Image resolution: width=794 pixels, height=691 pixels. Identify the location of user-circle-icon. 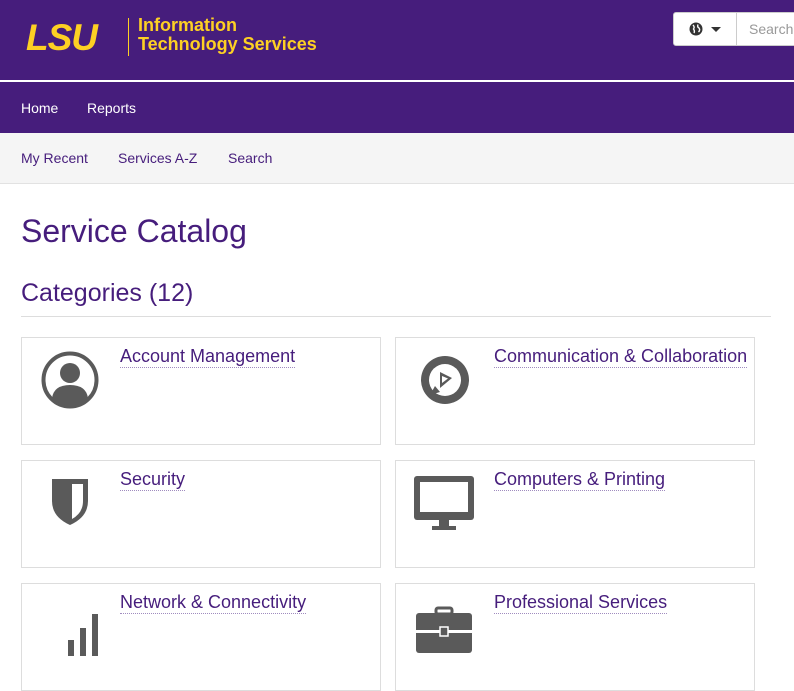
(70, 380).